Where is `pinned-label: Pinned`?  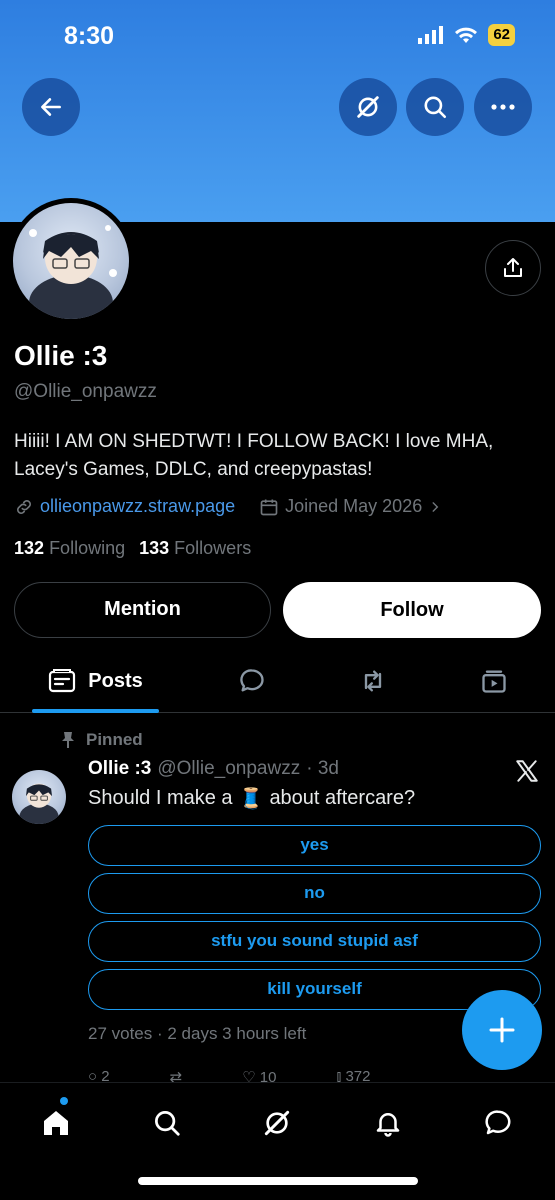 pinned-label: Pinned is located at coordinates (101, 740).